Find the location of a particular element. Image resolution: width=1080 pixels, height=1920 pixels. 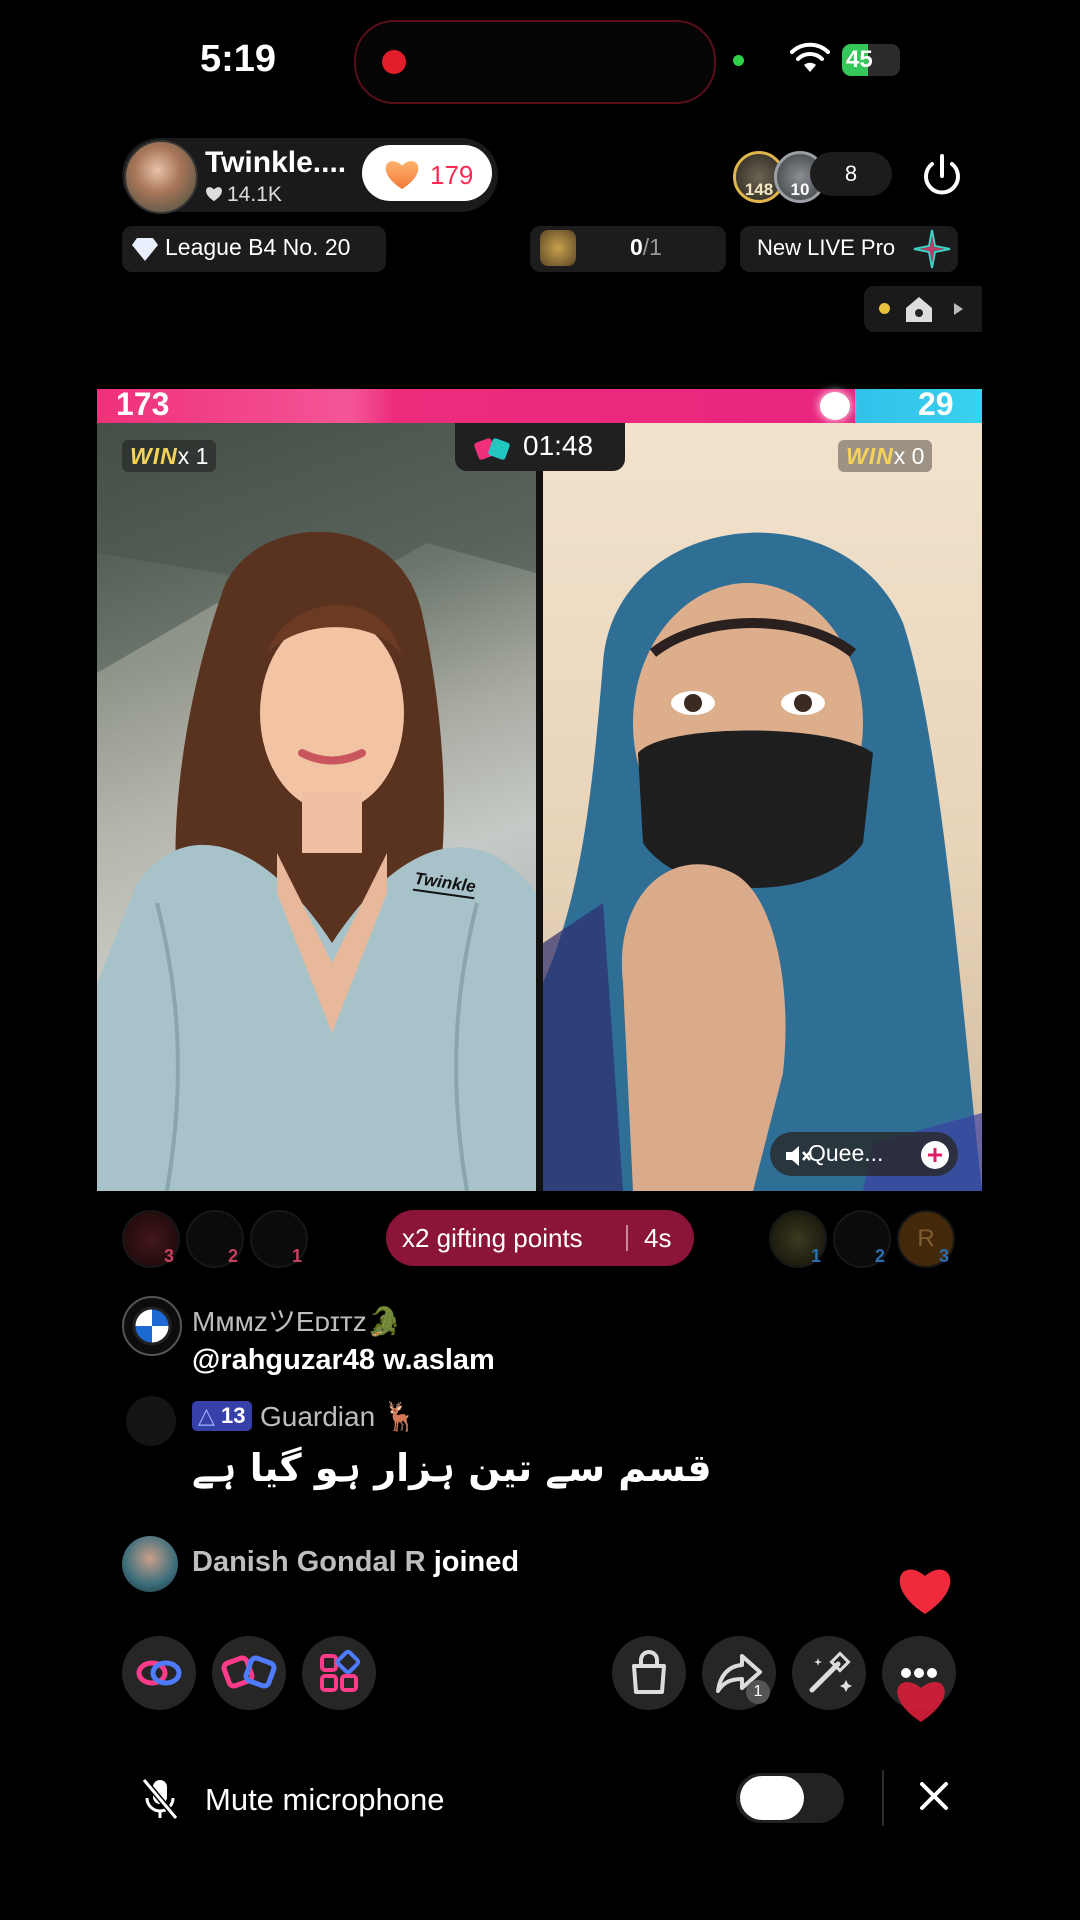

win-count: x 0 is located at coordinates (909, 456).